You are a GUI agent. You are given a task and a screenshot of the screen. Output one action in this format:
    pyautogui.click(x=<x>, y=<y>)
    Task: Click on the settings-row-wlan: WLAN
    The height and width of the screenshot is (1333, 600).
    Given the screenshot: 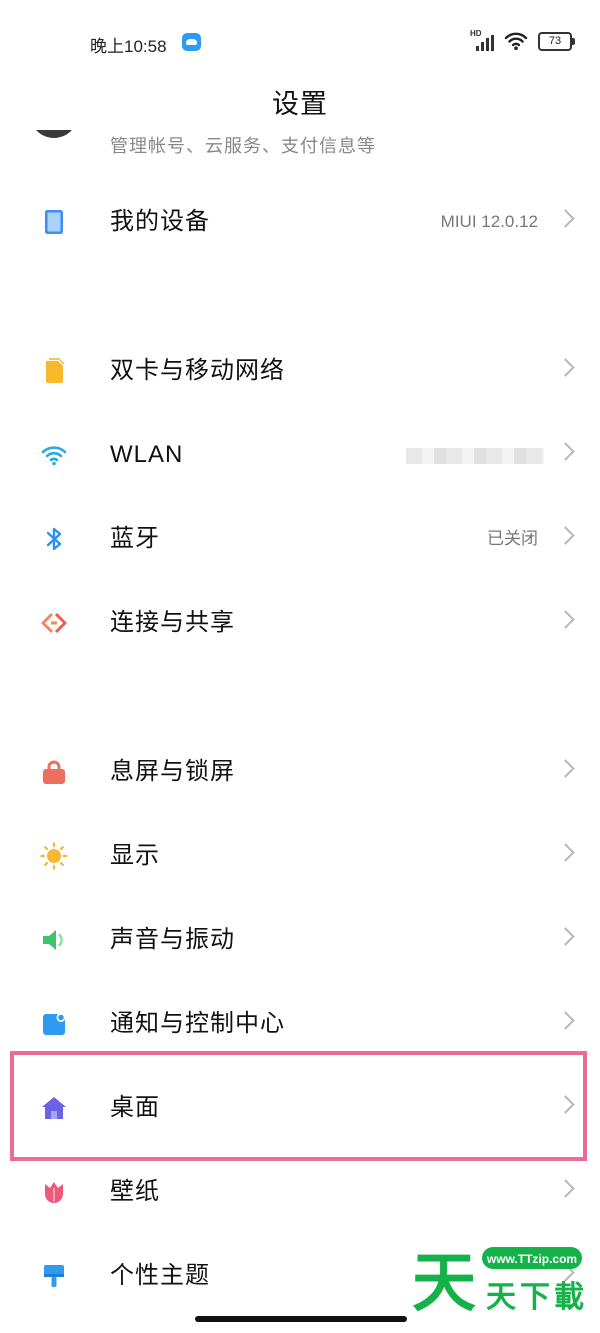 What is the action you would take?
    pyautogui.click(x=300, y=455)
    